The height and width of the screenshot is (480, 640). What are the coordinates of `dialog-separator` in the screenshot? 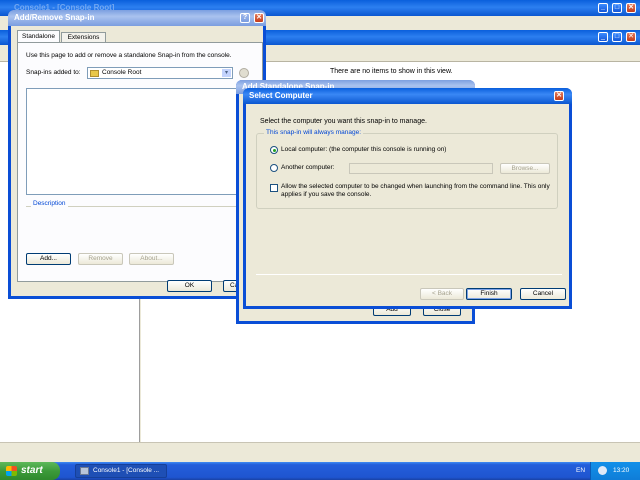 It's located at (409, 274).